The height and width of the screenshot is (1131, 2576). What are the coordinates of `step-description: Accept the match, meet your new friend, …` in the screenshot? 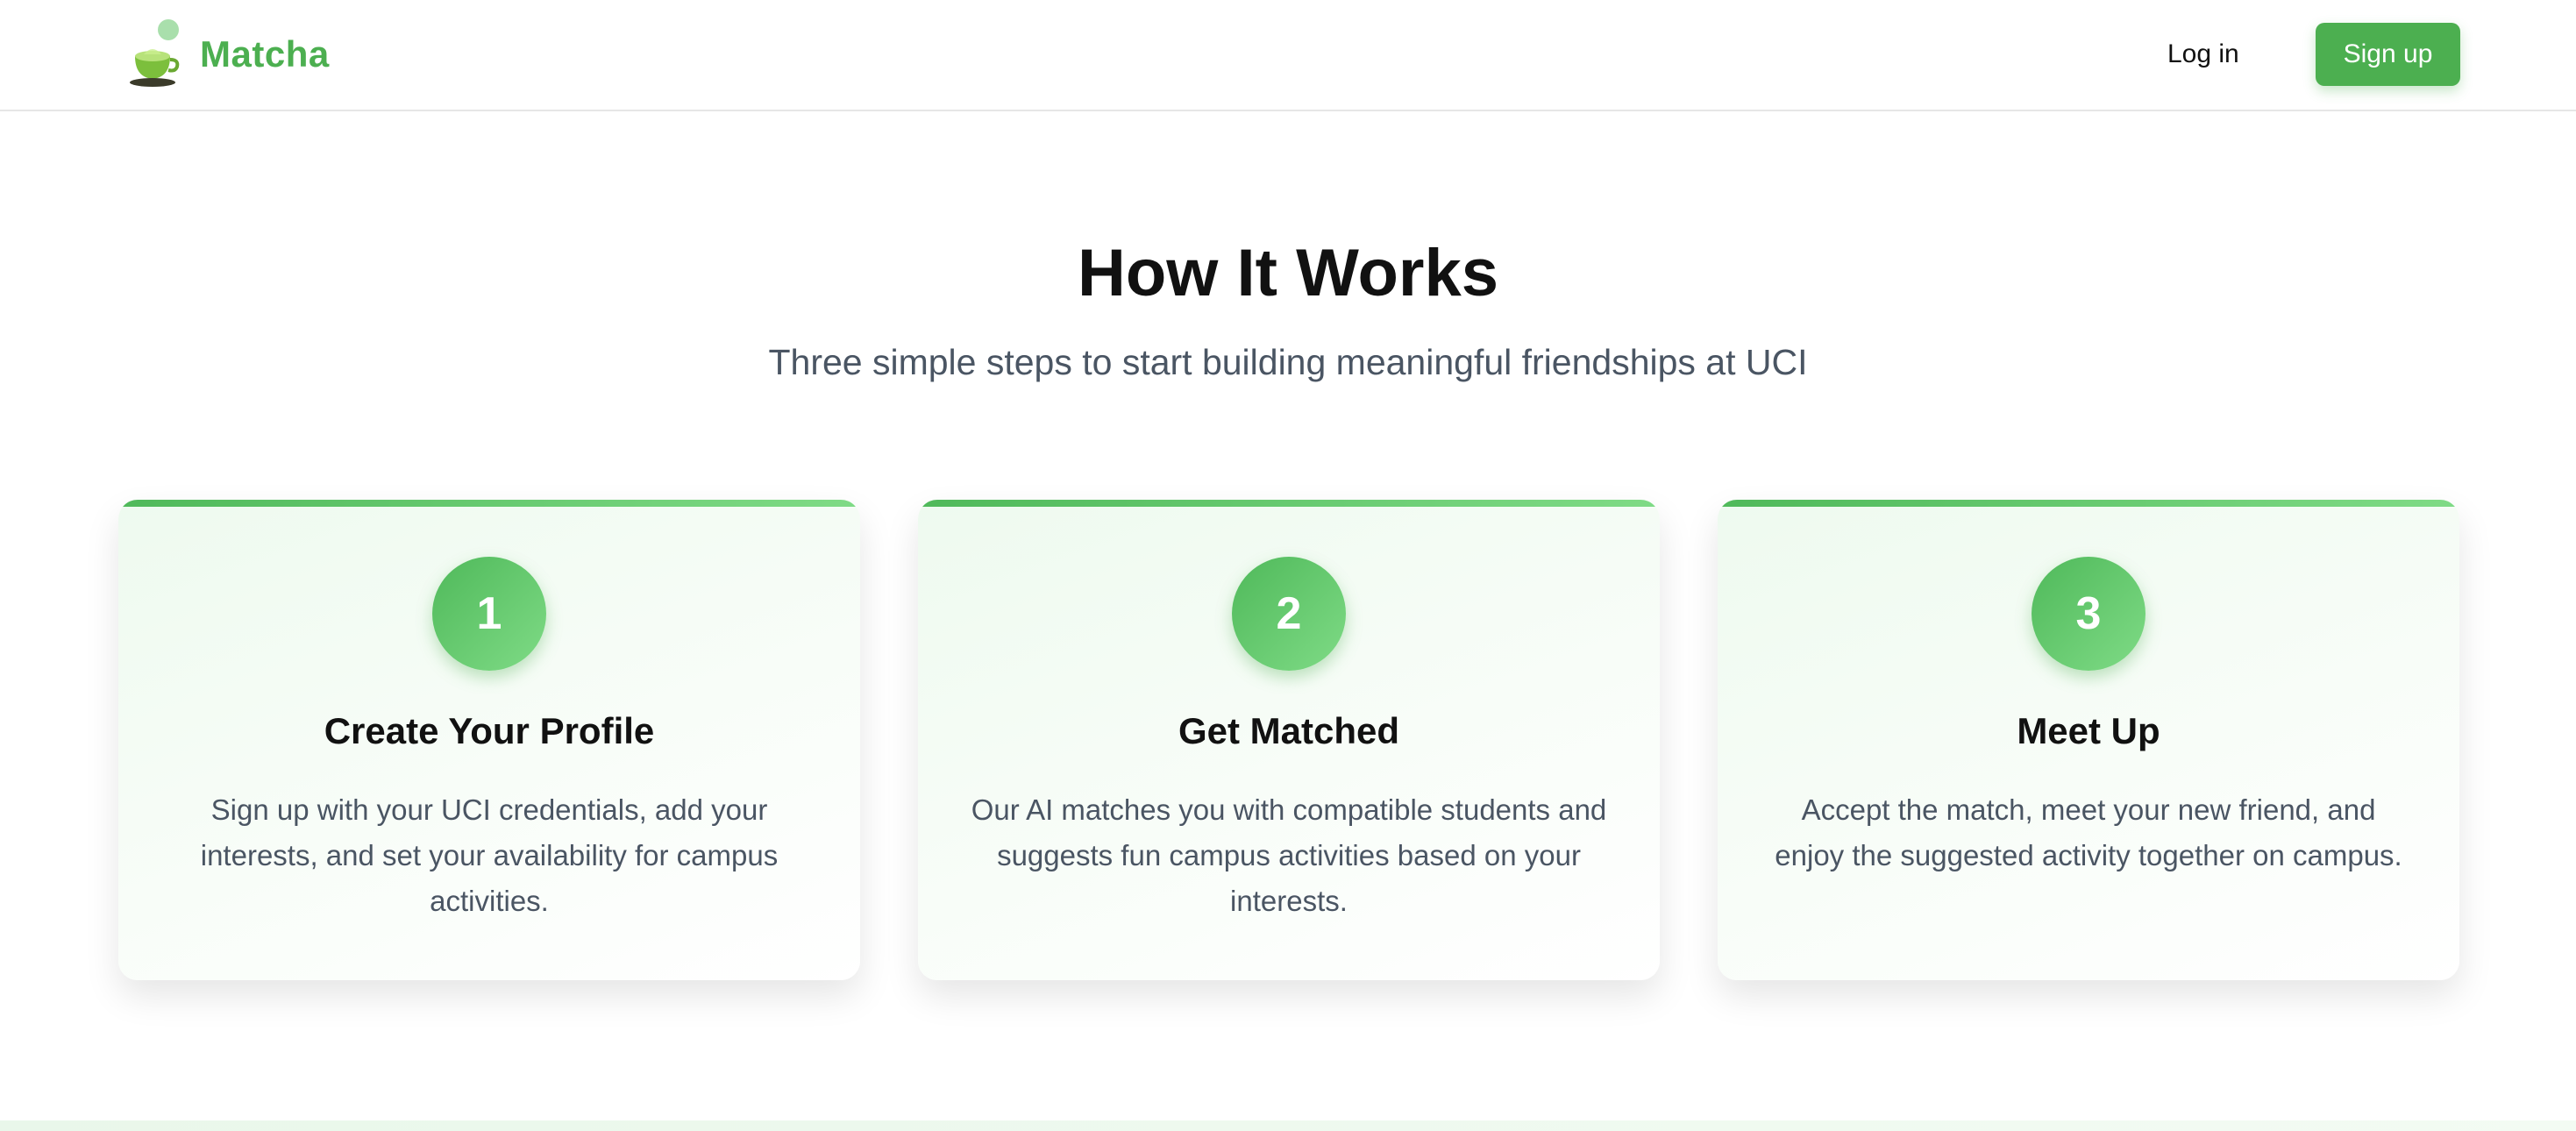 It's located at (2088, 832).